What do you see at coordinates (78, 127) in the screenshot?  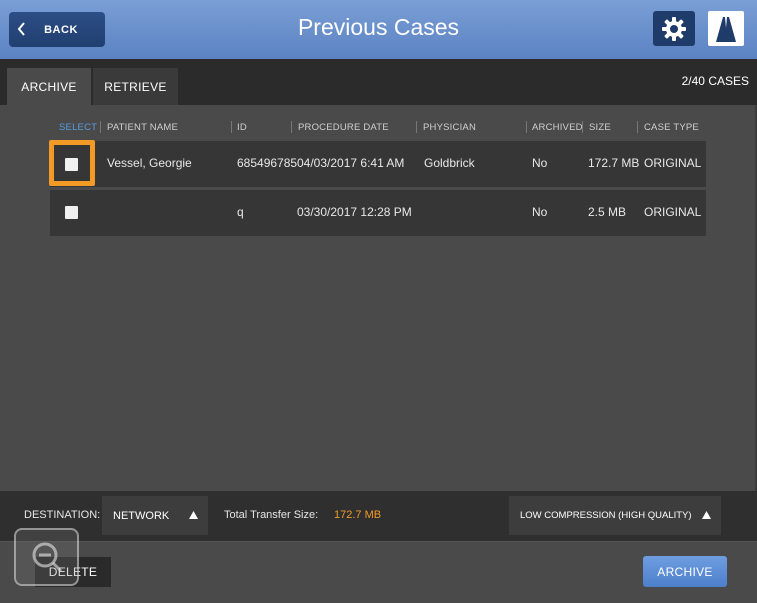 I see `column-header-select: SELECT` at bounding box center [78, 127].